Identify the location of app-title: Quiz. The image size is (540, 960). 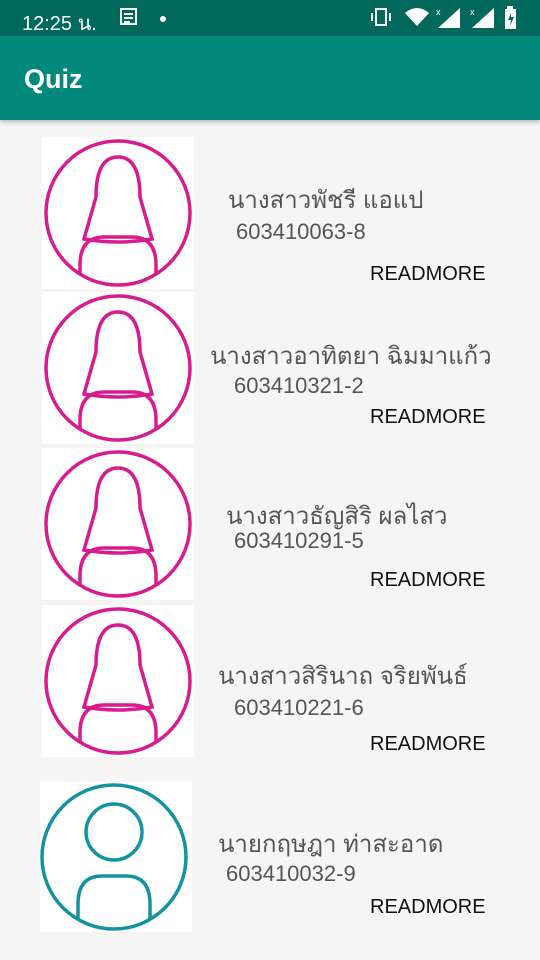
(53, 79).